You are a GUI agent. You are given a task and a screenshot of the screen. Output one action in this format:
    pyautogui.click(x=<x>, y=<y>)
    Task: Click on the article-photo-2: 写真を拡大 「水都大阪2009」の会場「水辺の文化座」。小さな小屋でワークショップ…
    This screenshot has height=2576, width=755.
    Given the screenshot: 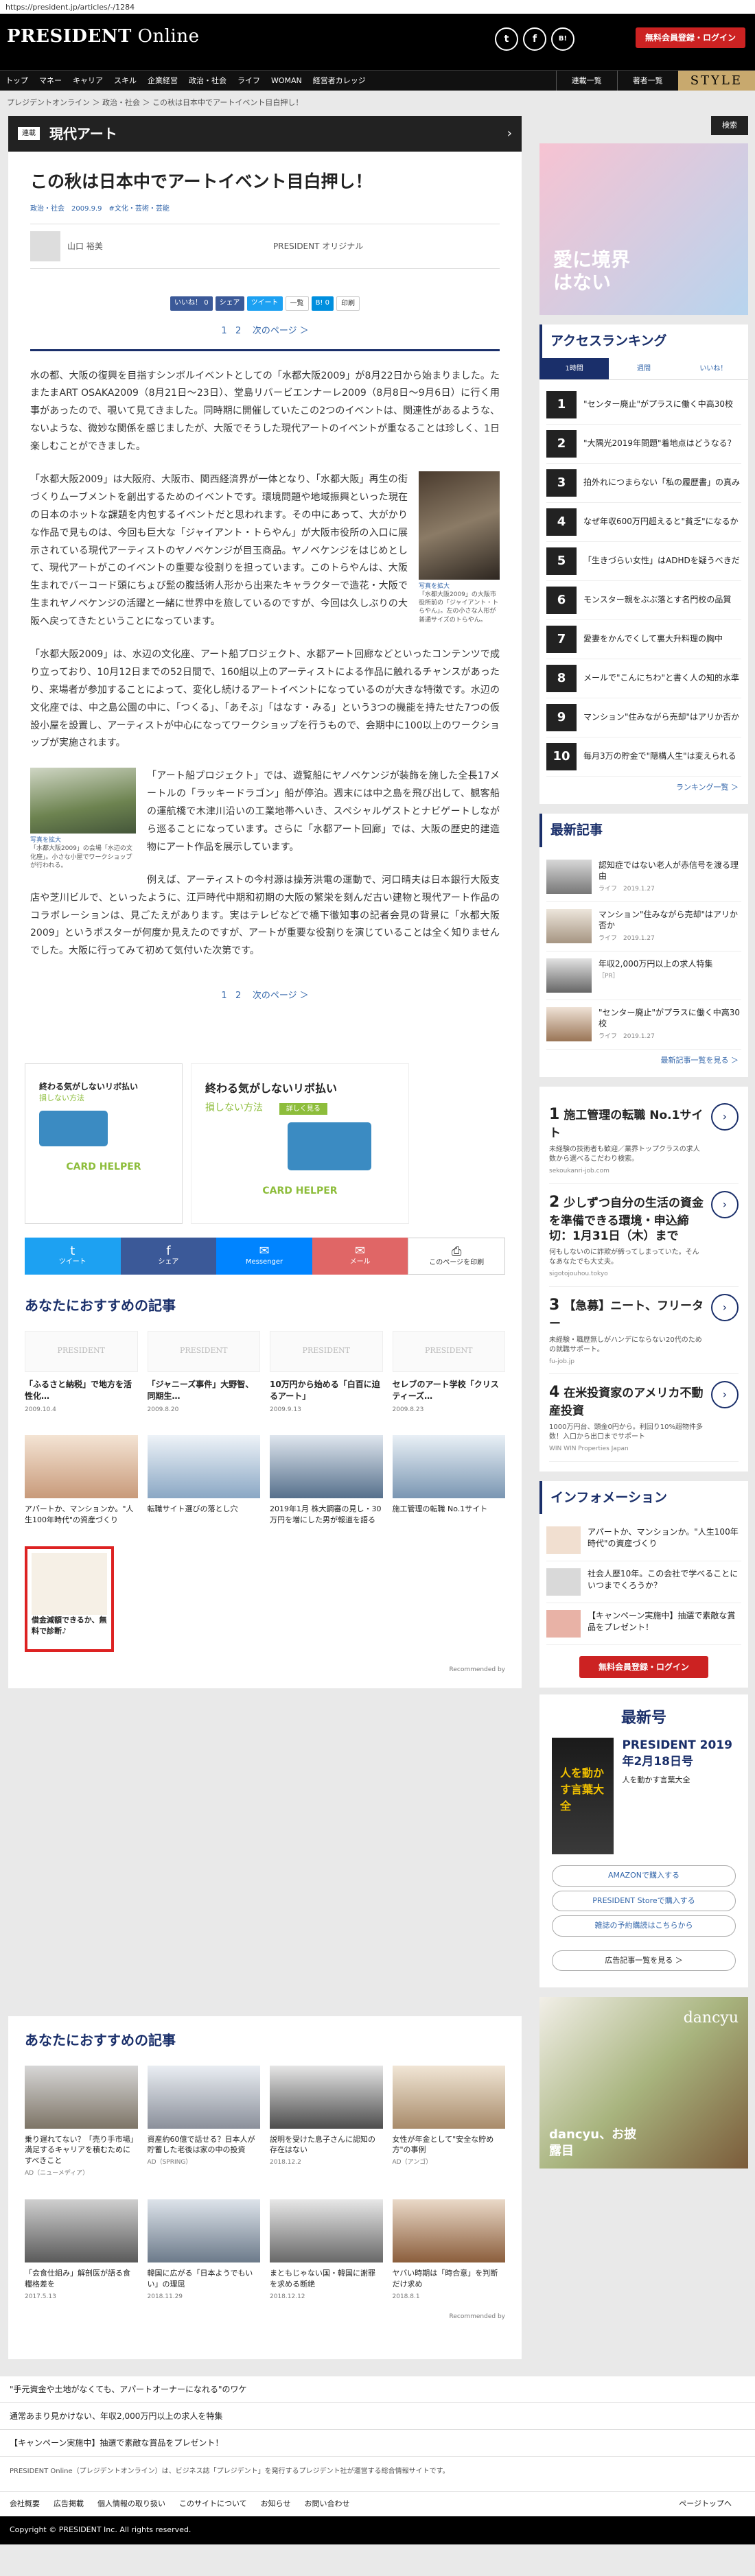 What is the action you would take?
    pyautogui.click(x=83, y=819)
    